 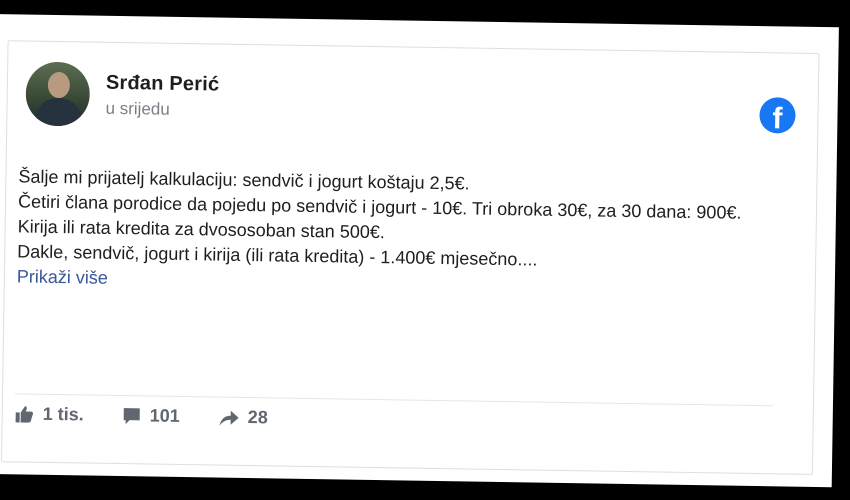 I want to click on author-block: Srđan Perić u srijedu, so click(x=162, y=95).